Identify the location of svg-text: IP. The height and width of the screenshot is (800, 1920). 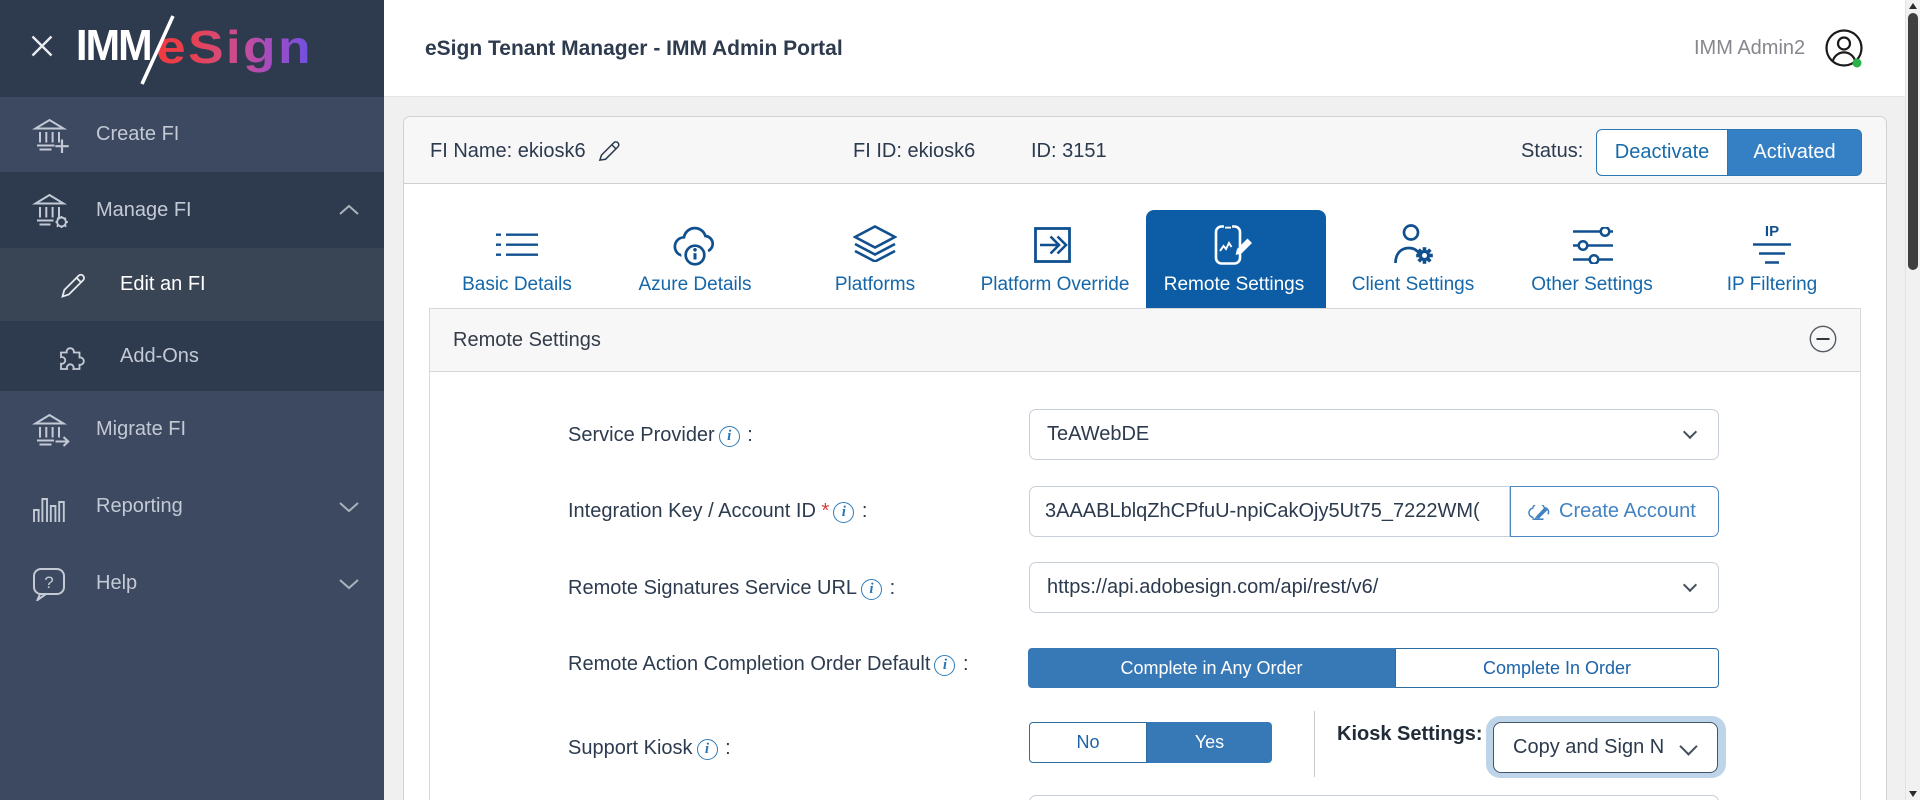
(1772, 232).